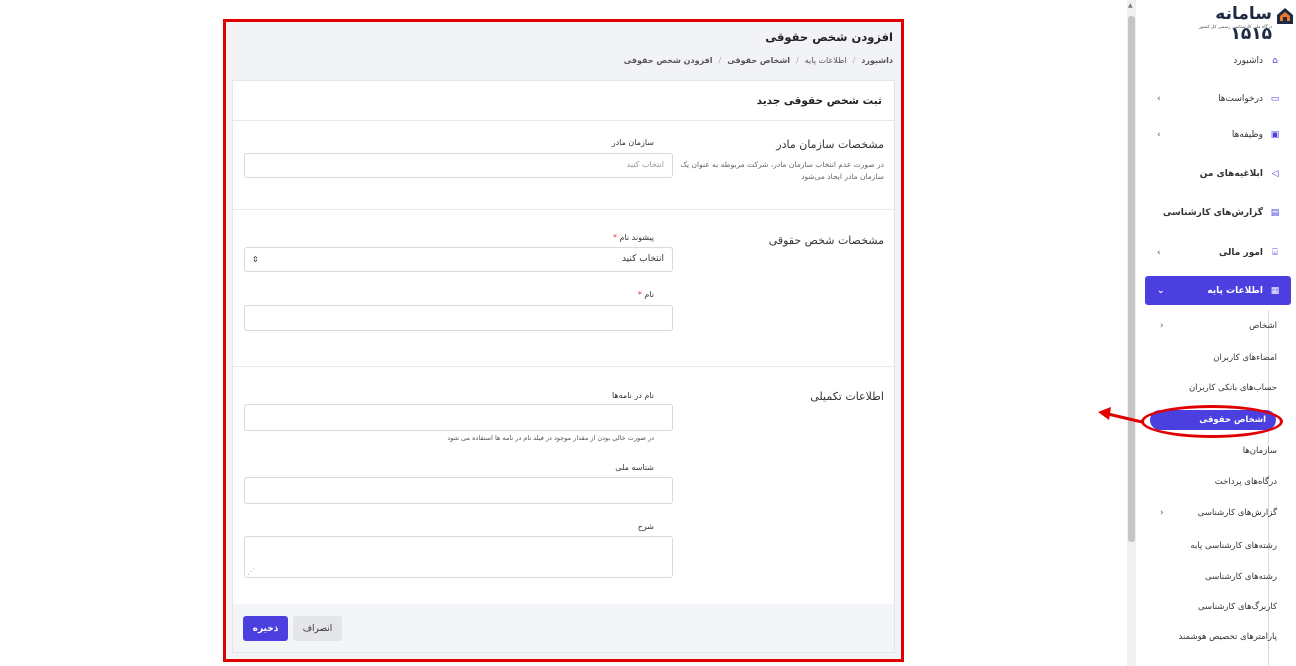  I want to click on house-logo-icon, so click(1285, 16).